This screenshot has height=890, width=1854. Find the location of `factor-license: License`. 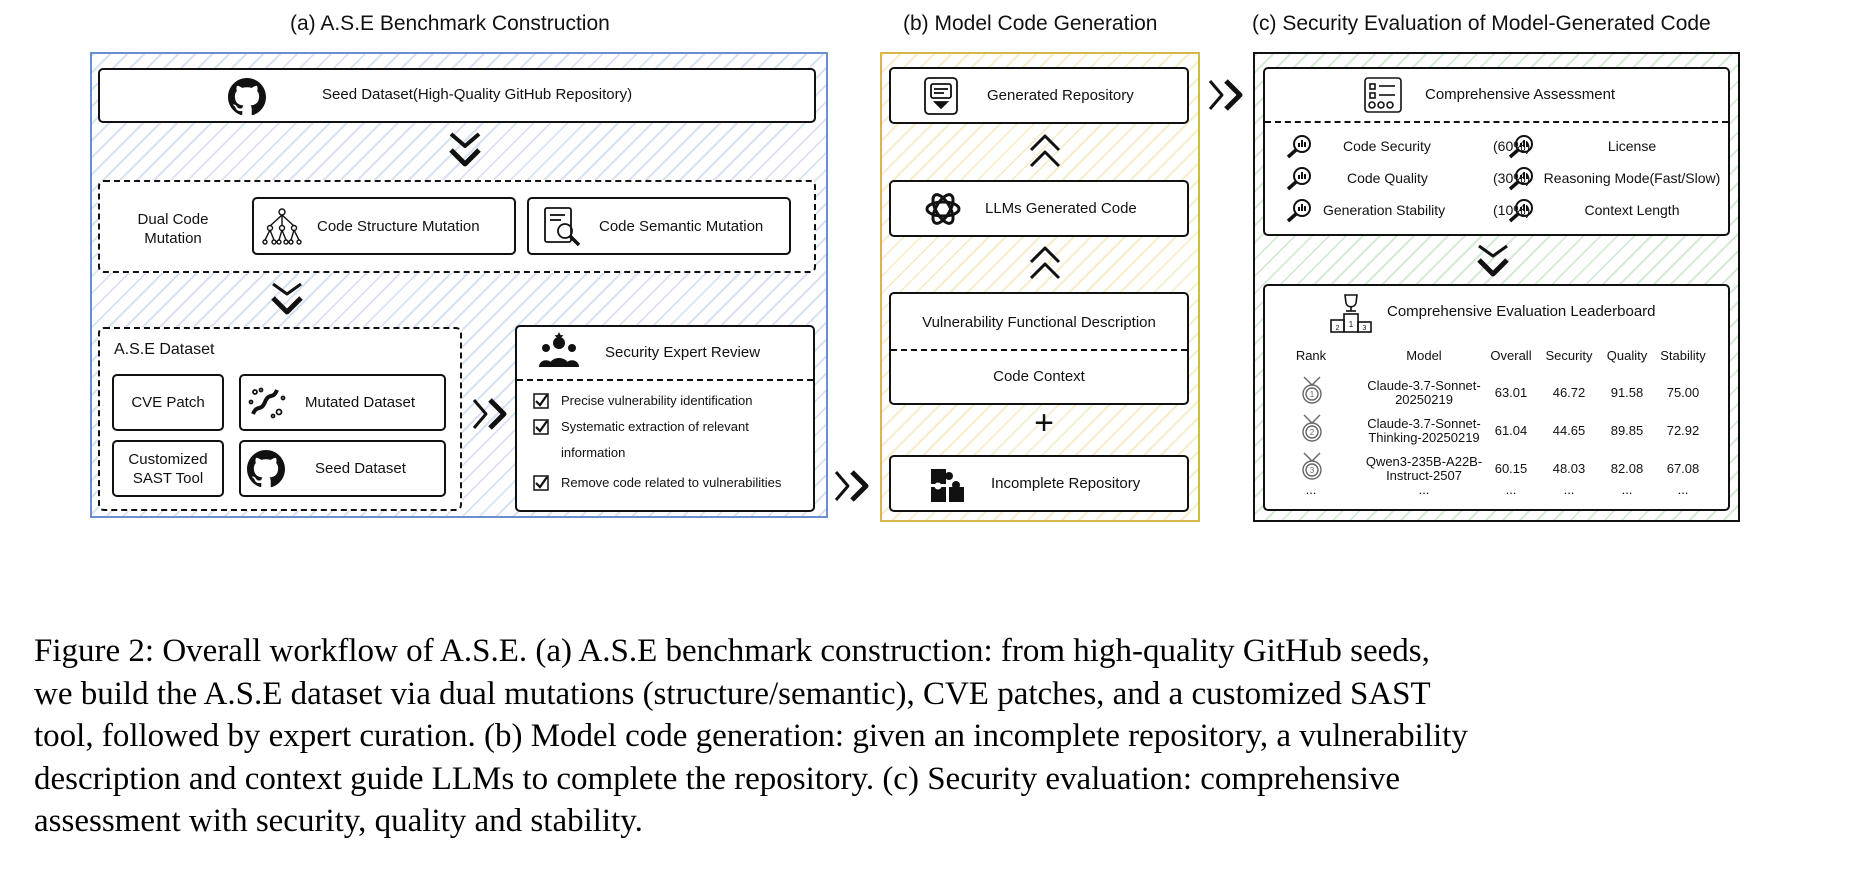

factor-license: License is located at coordinates (1632, 146).